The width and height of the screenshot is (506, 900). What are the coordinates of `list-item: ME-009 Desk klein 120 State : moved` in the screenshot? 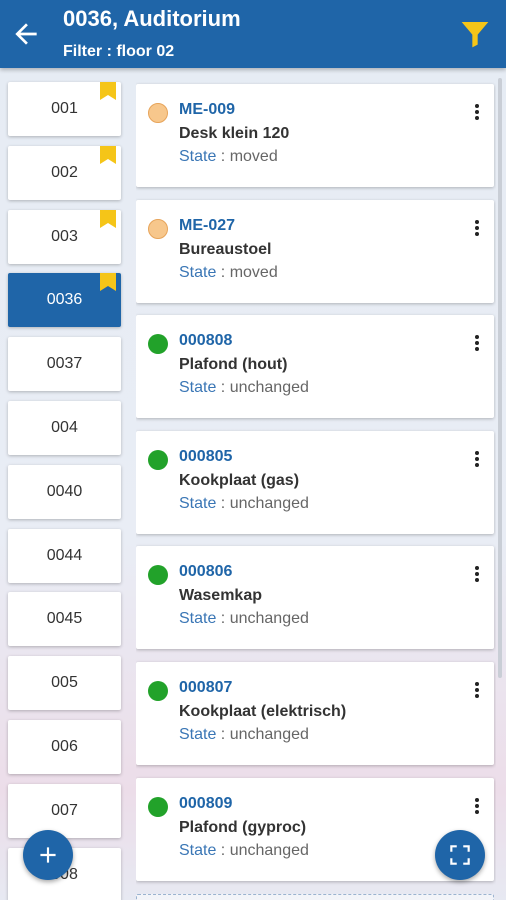 It's located at (315, 135).